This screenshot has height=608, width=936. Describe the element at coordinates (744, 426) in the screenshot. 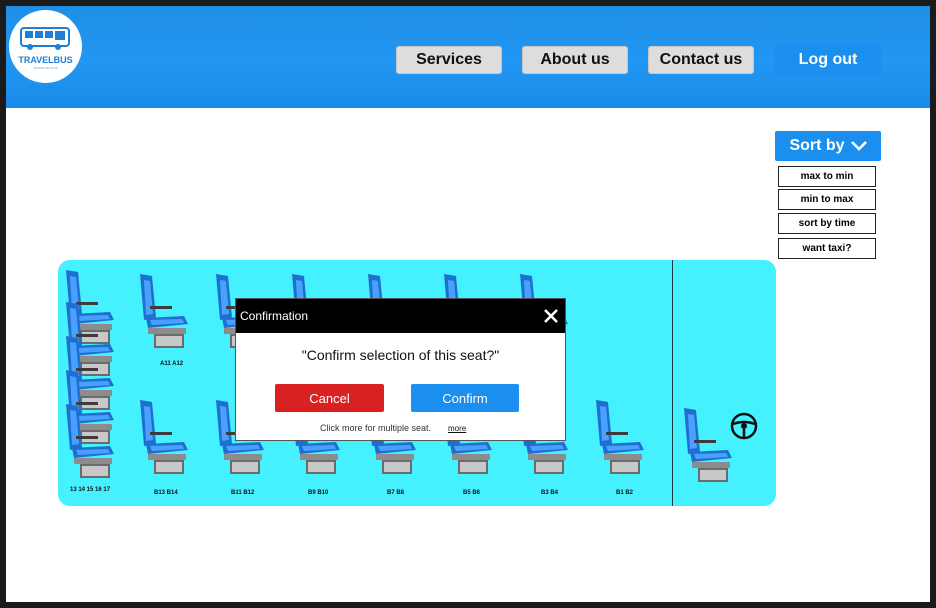

I see `steering-wheel-icon` at that location.